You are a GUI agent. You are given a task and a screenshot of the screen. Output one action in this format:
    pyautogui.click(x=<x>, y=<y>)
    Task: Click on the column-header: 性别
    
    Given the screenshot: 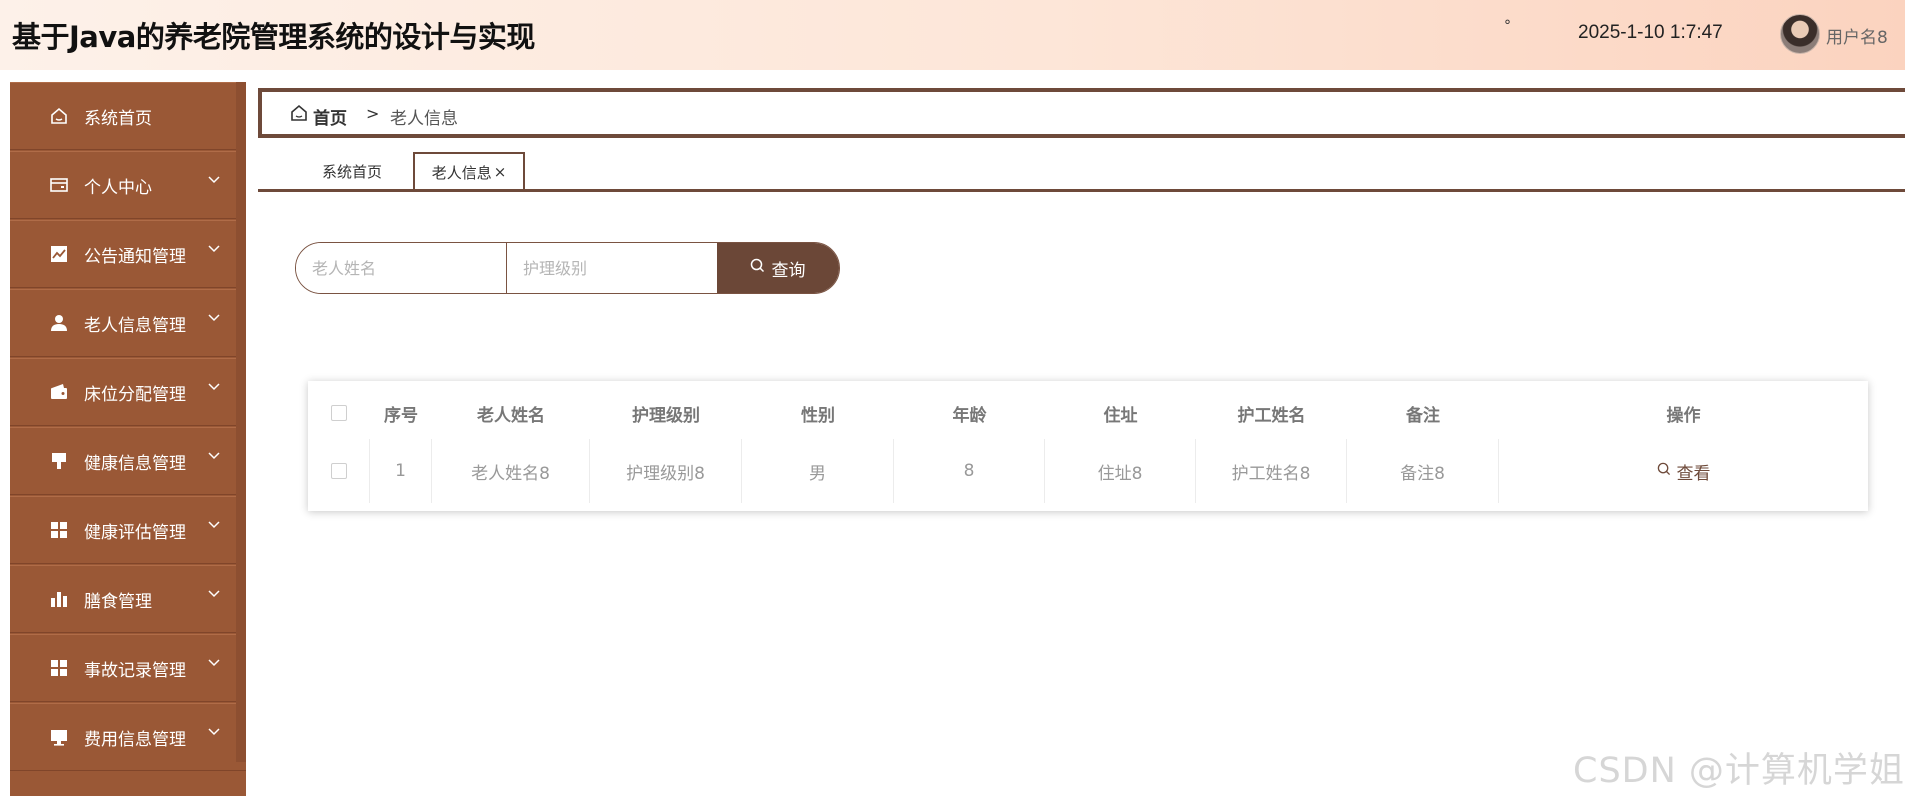 What is the action you would take?
    pyautogui.click(x=818, y=413)
    